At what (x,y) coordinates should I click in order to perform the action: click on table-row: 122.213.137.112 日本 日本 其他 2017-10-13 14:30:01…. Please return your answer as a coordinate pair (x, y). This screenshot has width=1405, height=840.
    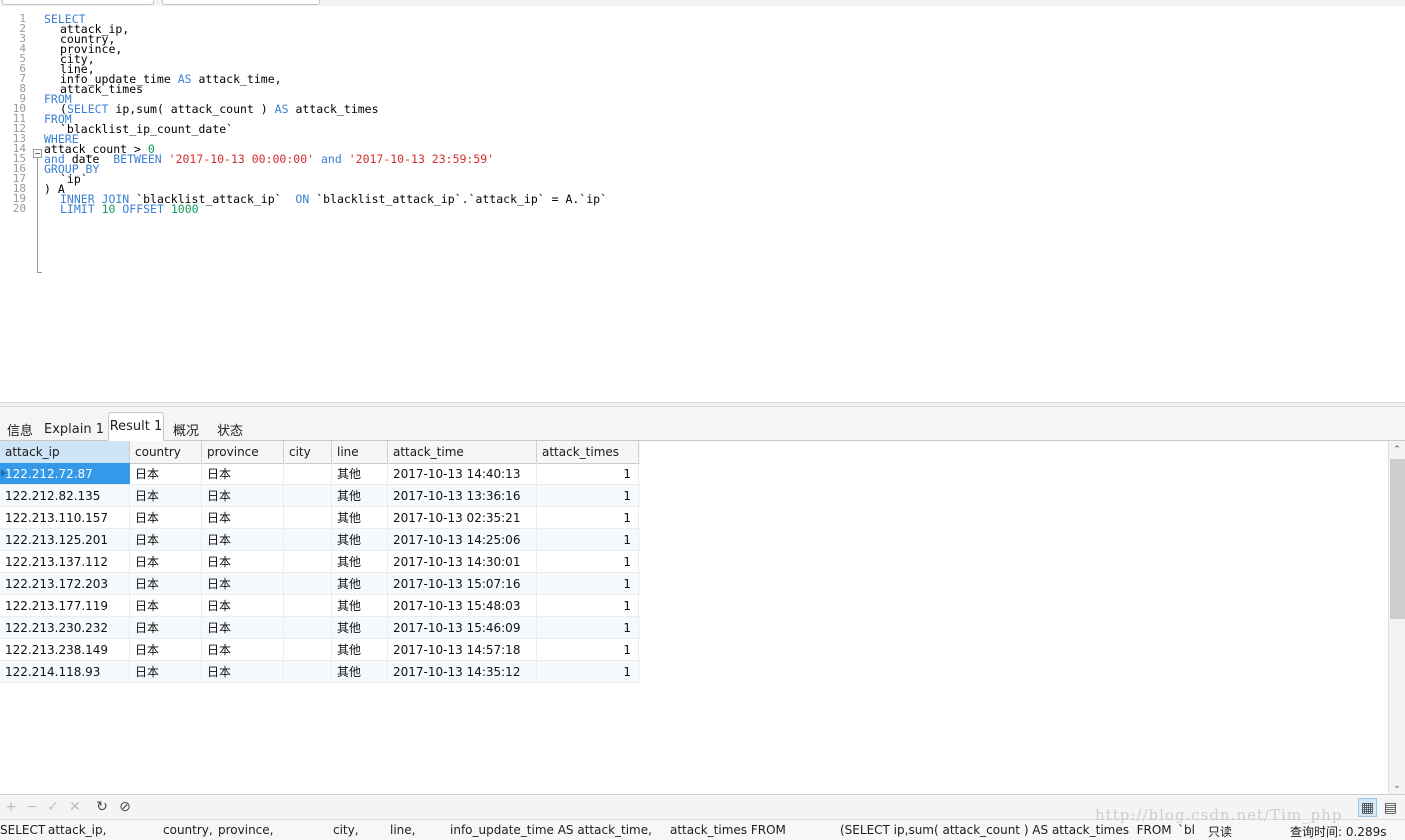
    Looking at the image, I should click on (320, 562).